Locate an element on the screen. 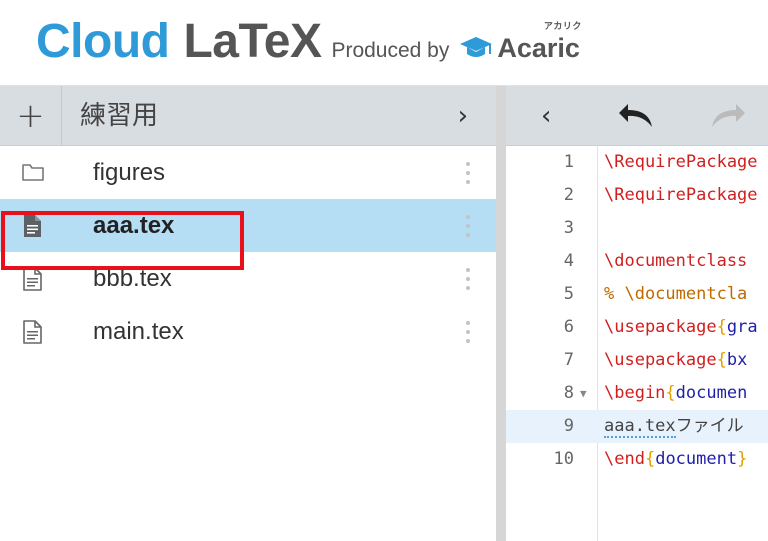 The width and height of the screenshot is (768, 541). code-token: \end is located at coordinates (624, 459).